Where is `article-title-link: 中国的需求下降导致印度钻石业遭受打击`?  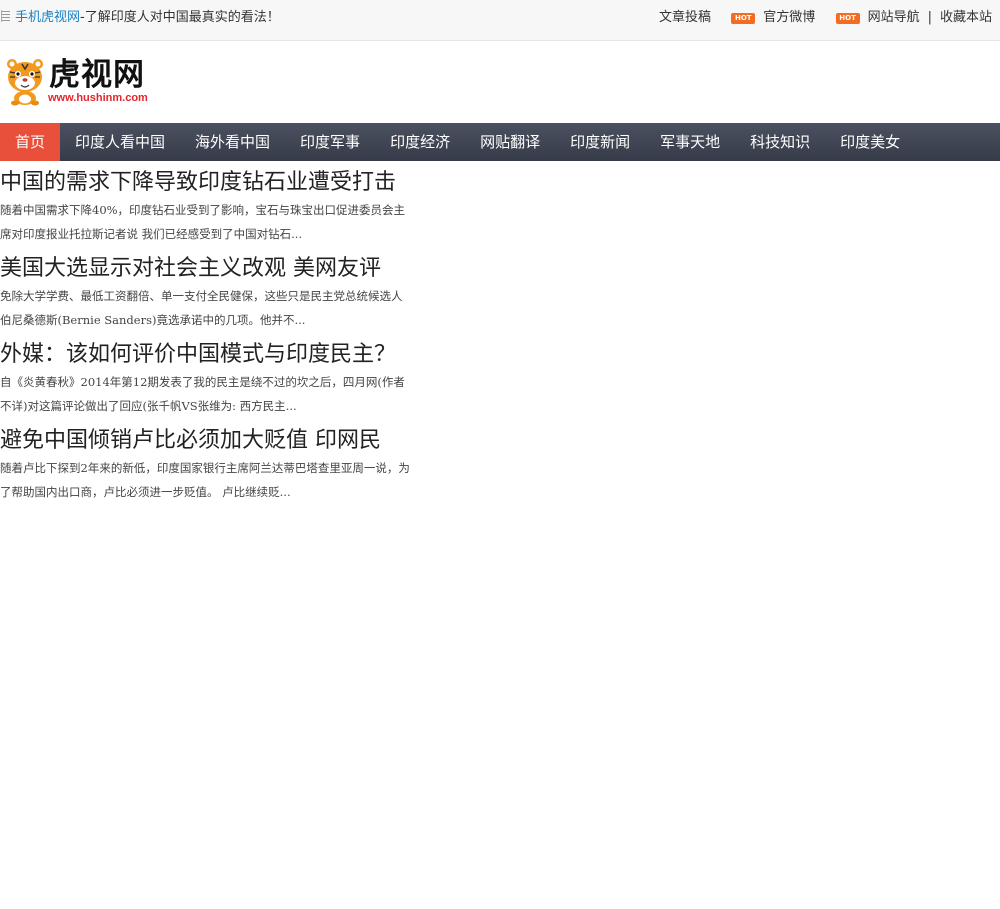 article-title-link: 中国的需求下降导致印度钻石业遭受打击 is located at coordinates (210, 183).